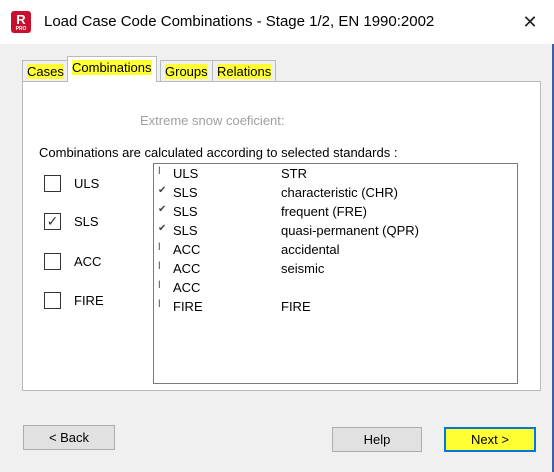  I want to click on list-item: ✔ SLS characteristic (CHR), so click(334, 193).